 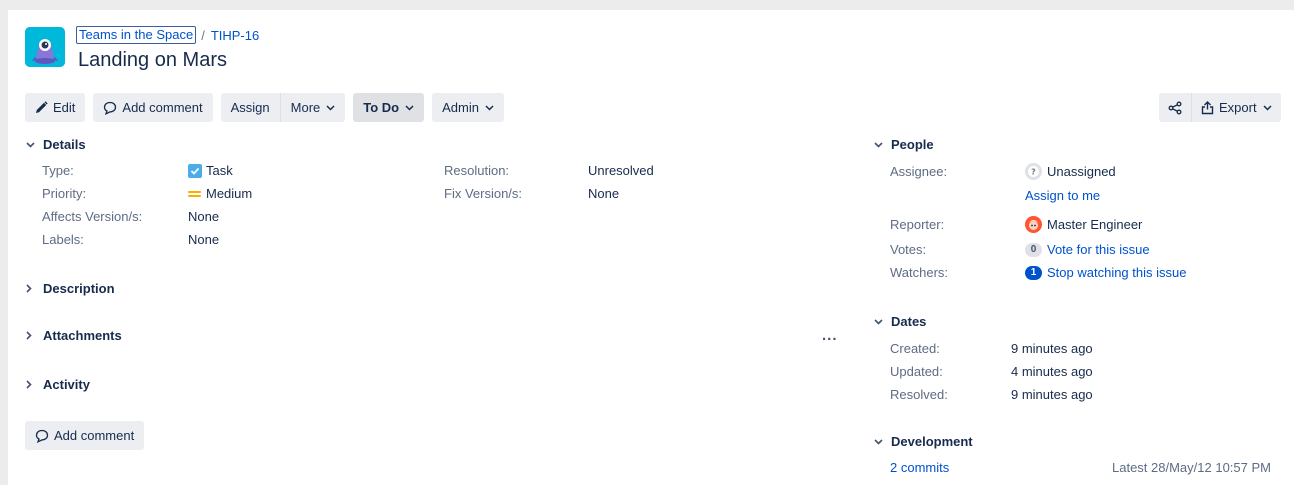 What do you see at coordinates (162, 107) in the screenshot?
I see `add-comment-button-label: Add comment` at bounding box center [162, 107].